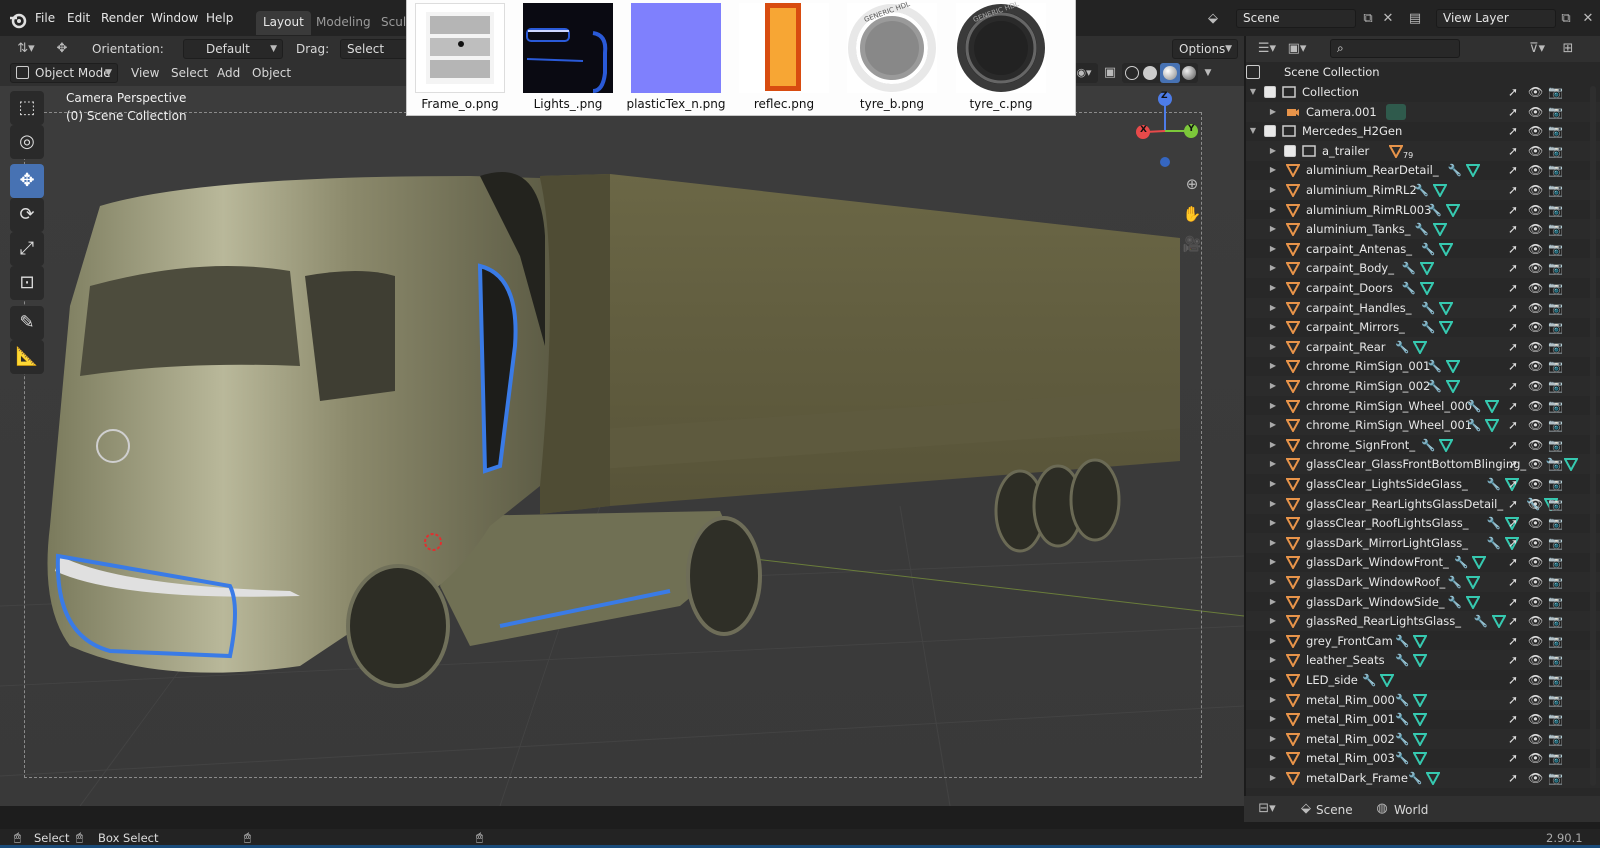 This screenshot has width=1600, height=848. What do you see at coordinates (1423, 72) in the screenshot?
I see `scene-collection-row: Scene Collection` at bounding box center [1423, 72].